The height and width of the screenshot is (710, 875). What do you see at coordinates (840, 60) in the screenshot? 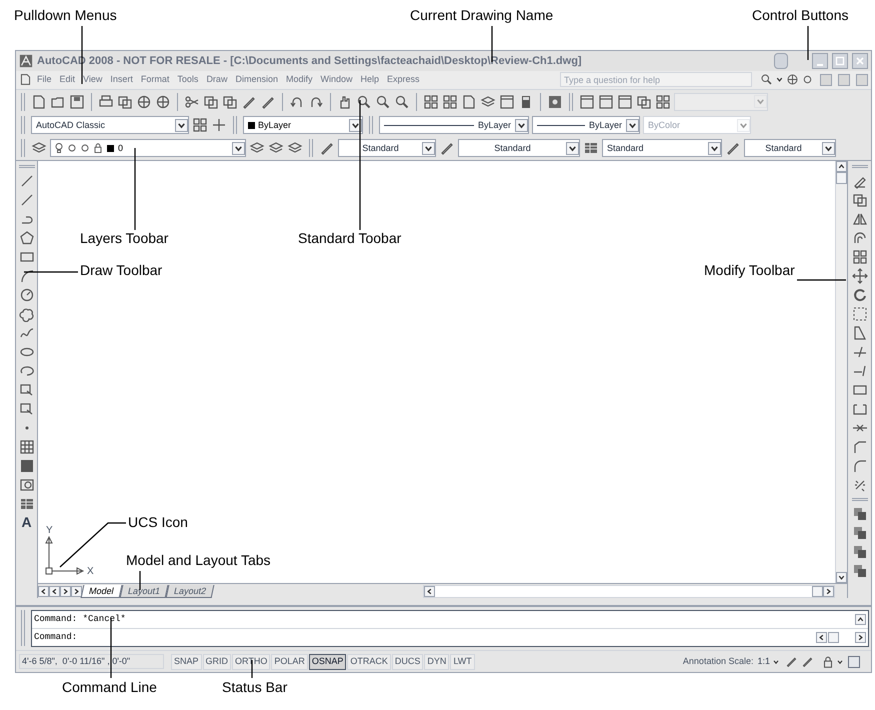
I see `maximize-button` at bounding box center [840, 60].